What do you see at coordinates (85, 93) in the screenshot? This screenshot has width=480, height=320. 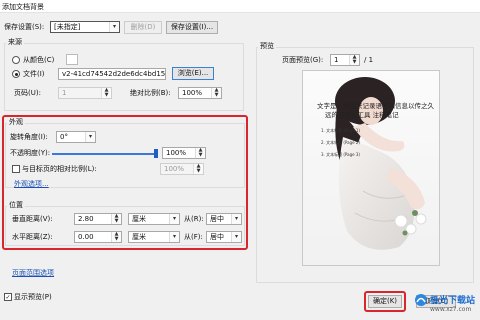 I see `page-number-field: 1 ▲ ▼` at bounding box center [85, 93].